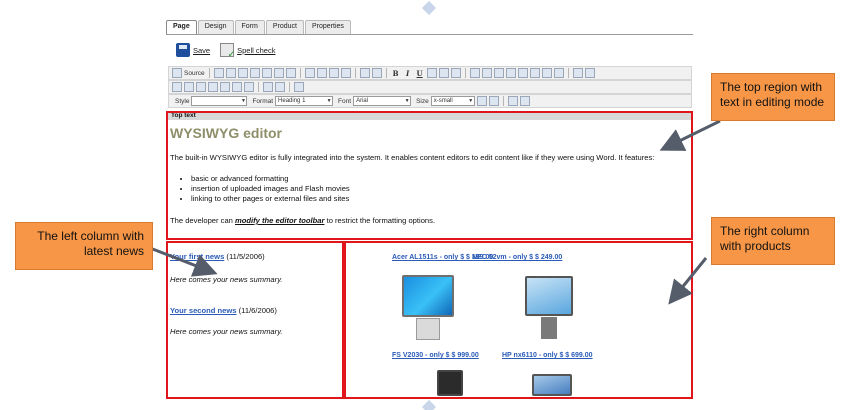 The height and width of the screenshot is (410, 855). What do you see at coordinates (279, 220) in the screenshot?
I see `toolbar-doc-link: modify the editor toolbar` at bounding box center [279, 220].